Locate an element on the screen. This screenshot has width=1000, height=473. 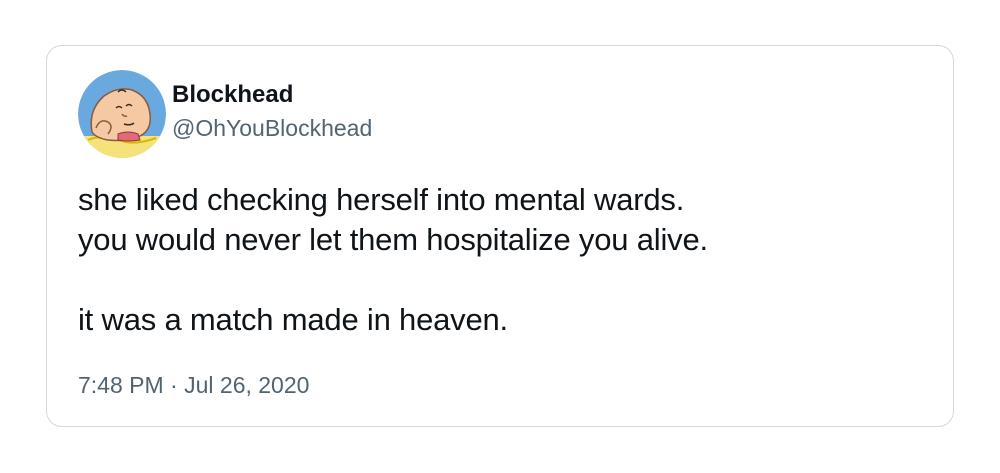
tweet-timestamp: 7:48 PM · Jul 26, 2020 is located at coordinates (193, 385).